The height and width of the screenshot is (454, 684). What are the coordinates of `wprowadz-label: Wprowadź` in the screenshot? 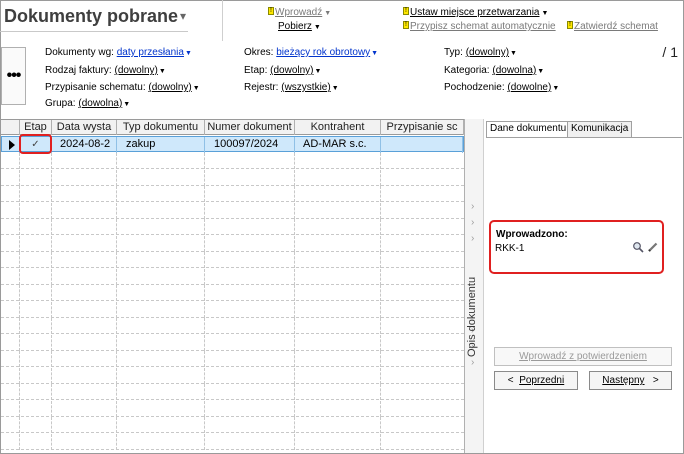 It's located at (299, 12).